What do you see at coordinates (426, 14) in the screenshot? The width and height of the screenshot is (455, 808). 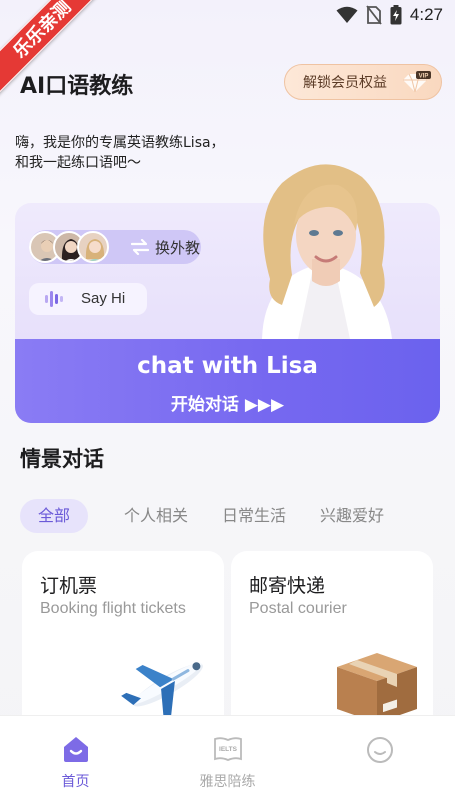 I see `status-time: 4:27` at bounding box center [426, 14].